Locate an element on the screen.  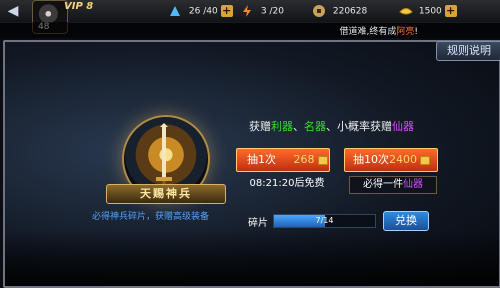
reward-item-3: 仙器 is located at coordinates (403, 126).